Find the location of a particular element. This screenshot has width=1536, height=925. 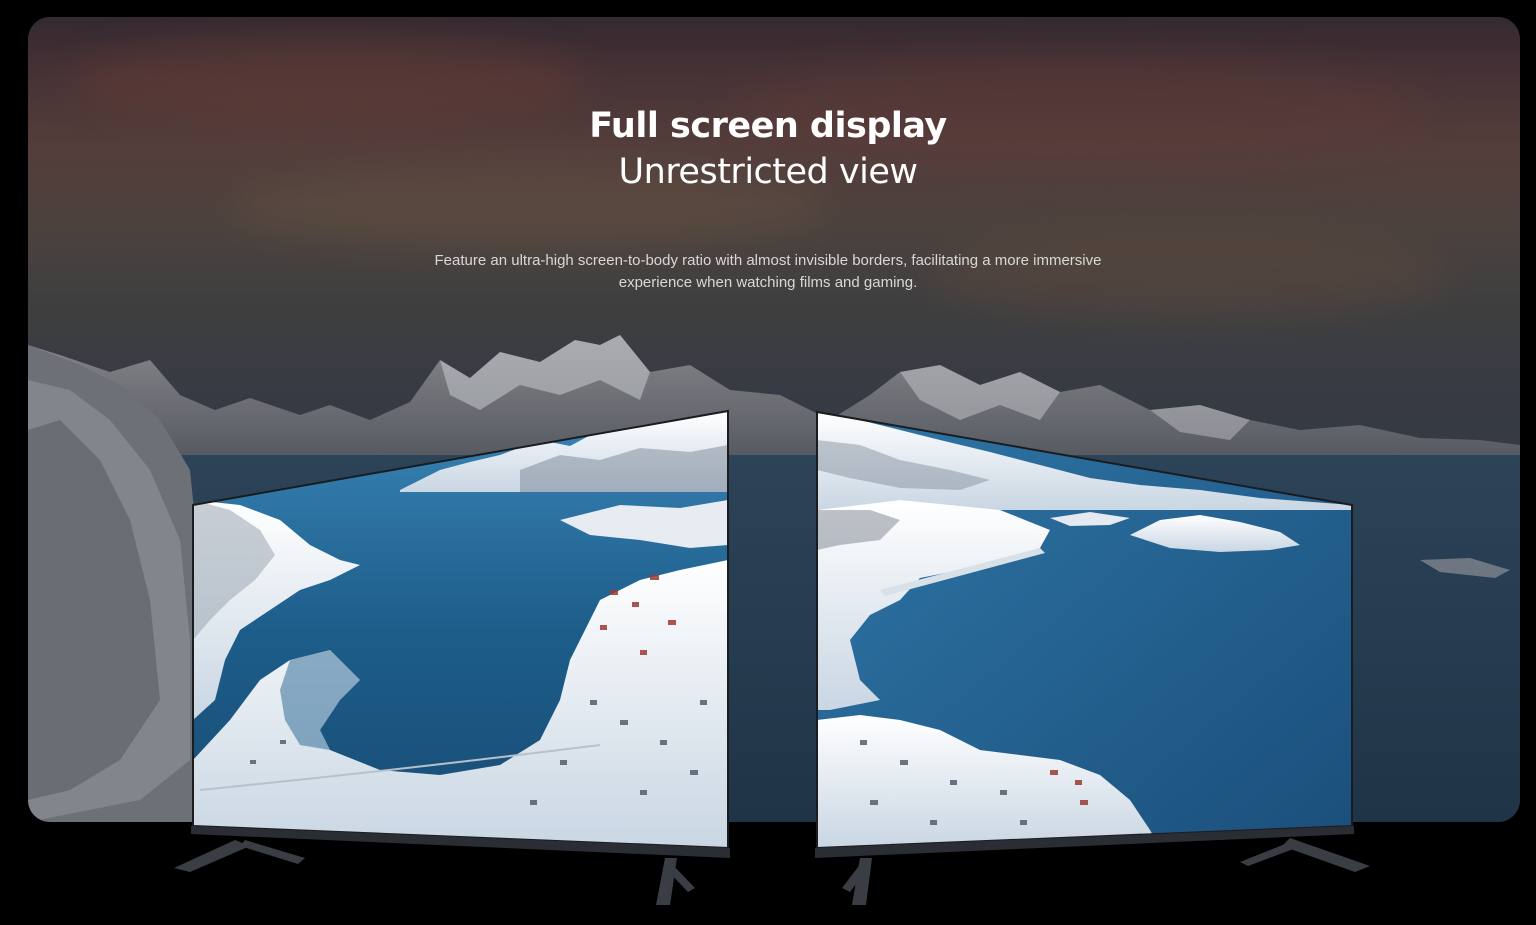

hero-headline: Full screen display Unrestricted view is located at coordinates (768, 148).